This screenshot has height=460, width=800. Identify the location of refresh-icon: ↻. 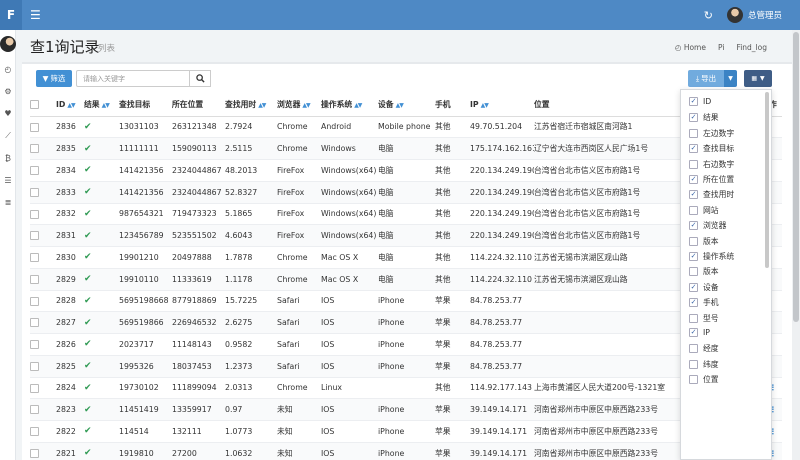
(708, 15).